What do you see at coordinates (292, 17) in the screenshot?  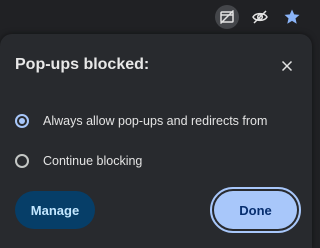 I see `star-icon` at bounding box center [292, 17].